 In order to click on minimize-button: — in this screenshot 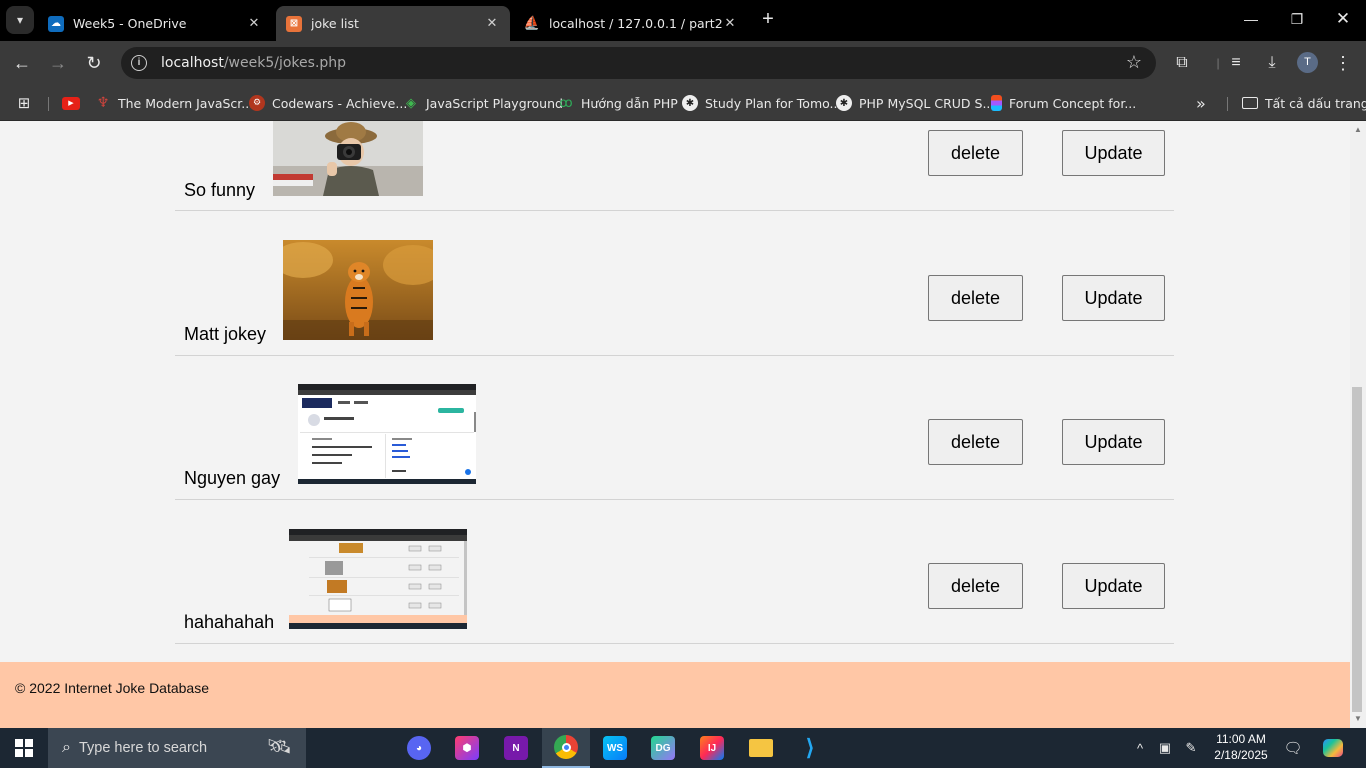, I will do `click(1251, 19)`.